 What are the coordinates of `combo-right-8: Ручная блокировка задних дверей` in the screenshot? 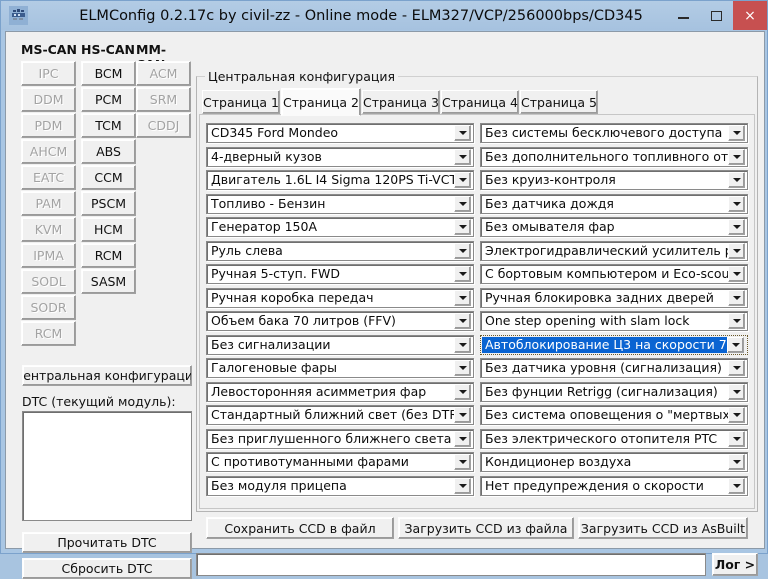 It's located at (614, 298).